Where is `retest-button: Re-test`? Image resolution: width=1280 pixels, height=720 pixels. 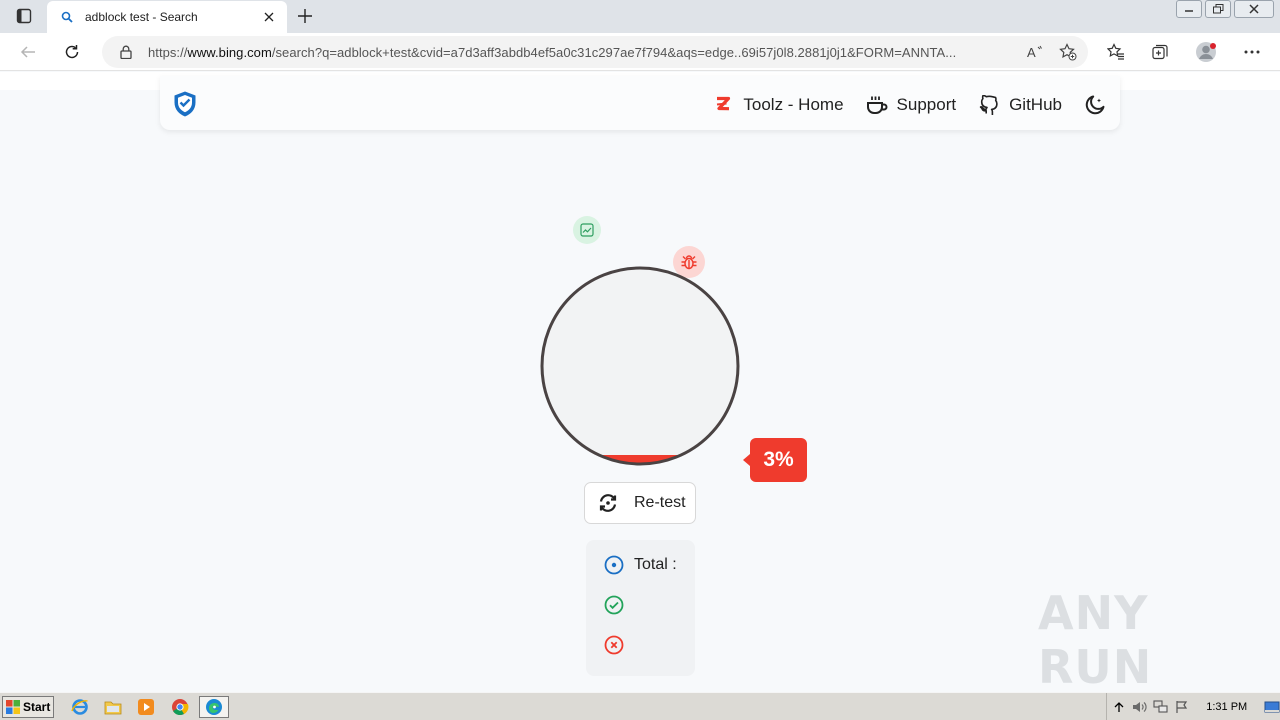 retest-button: Re-test is located at coordinates (640, 503).